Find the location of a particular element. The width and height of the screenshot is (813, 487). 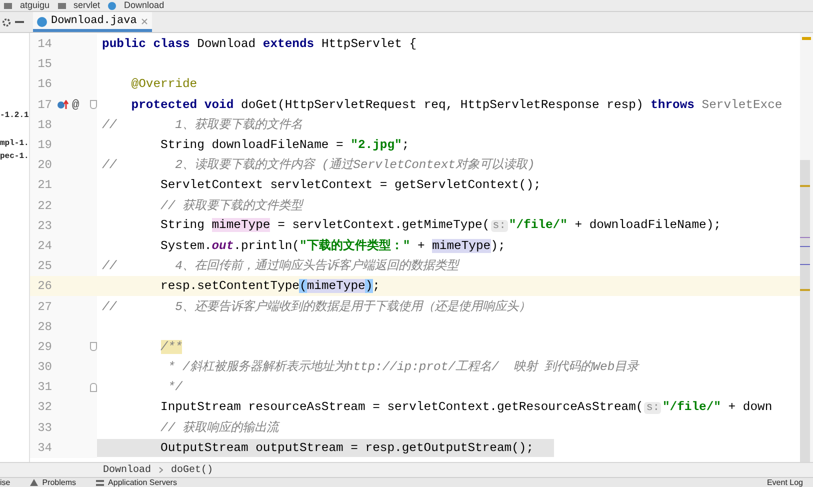

code-line: InputStream resourceAsStream = servletContext.getResourceAsStream( s: "/file/" + down is located at coordinates (466, 407).